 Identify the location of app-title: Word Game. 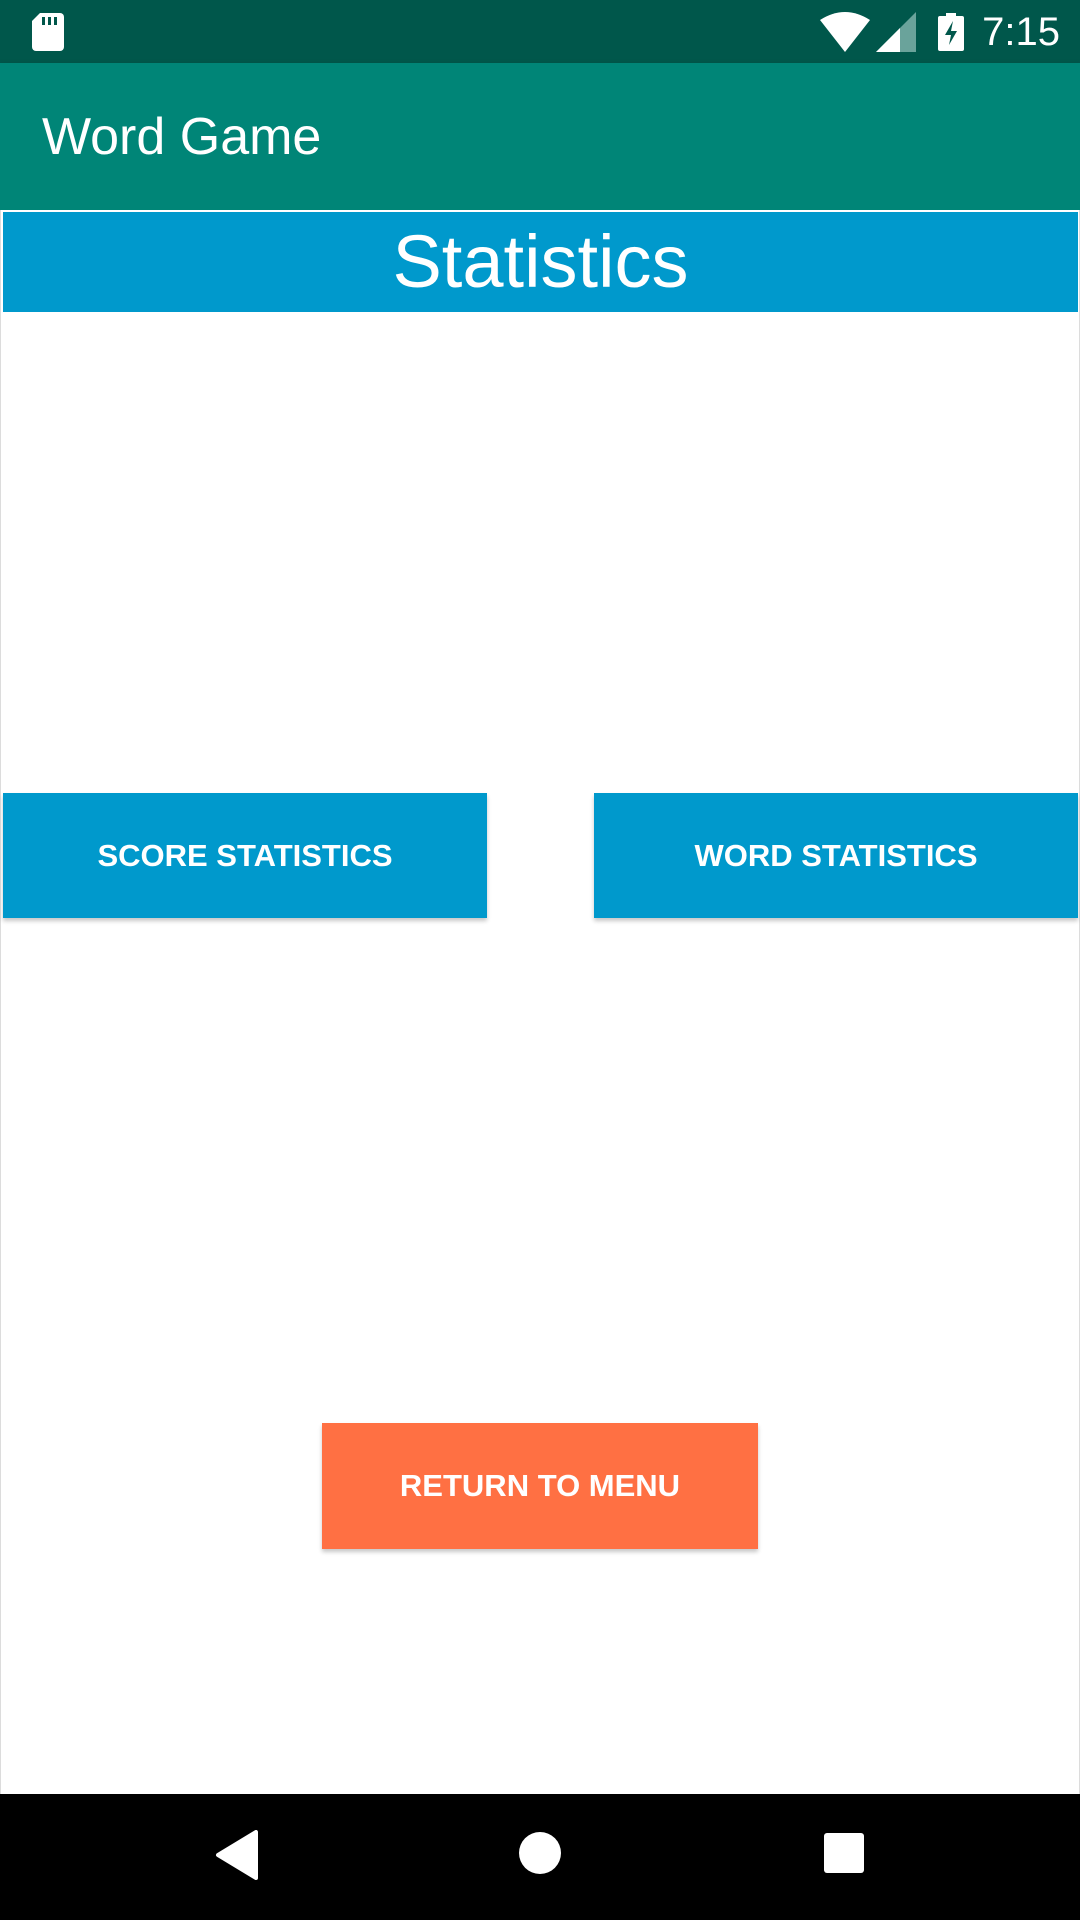
(182, 137).